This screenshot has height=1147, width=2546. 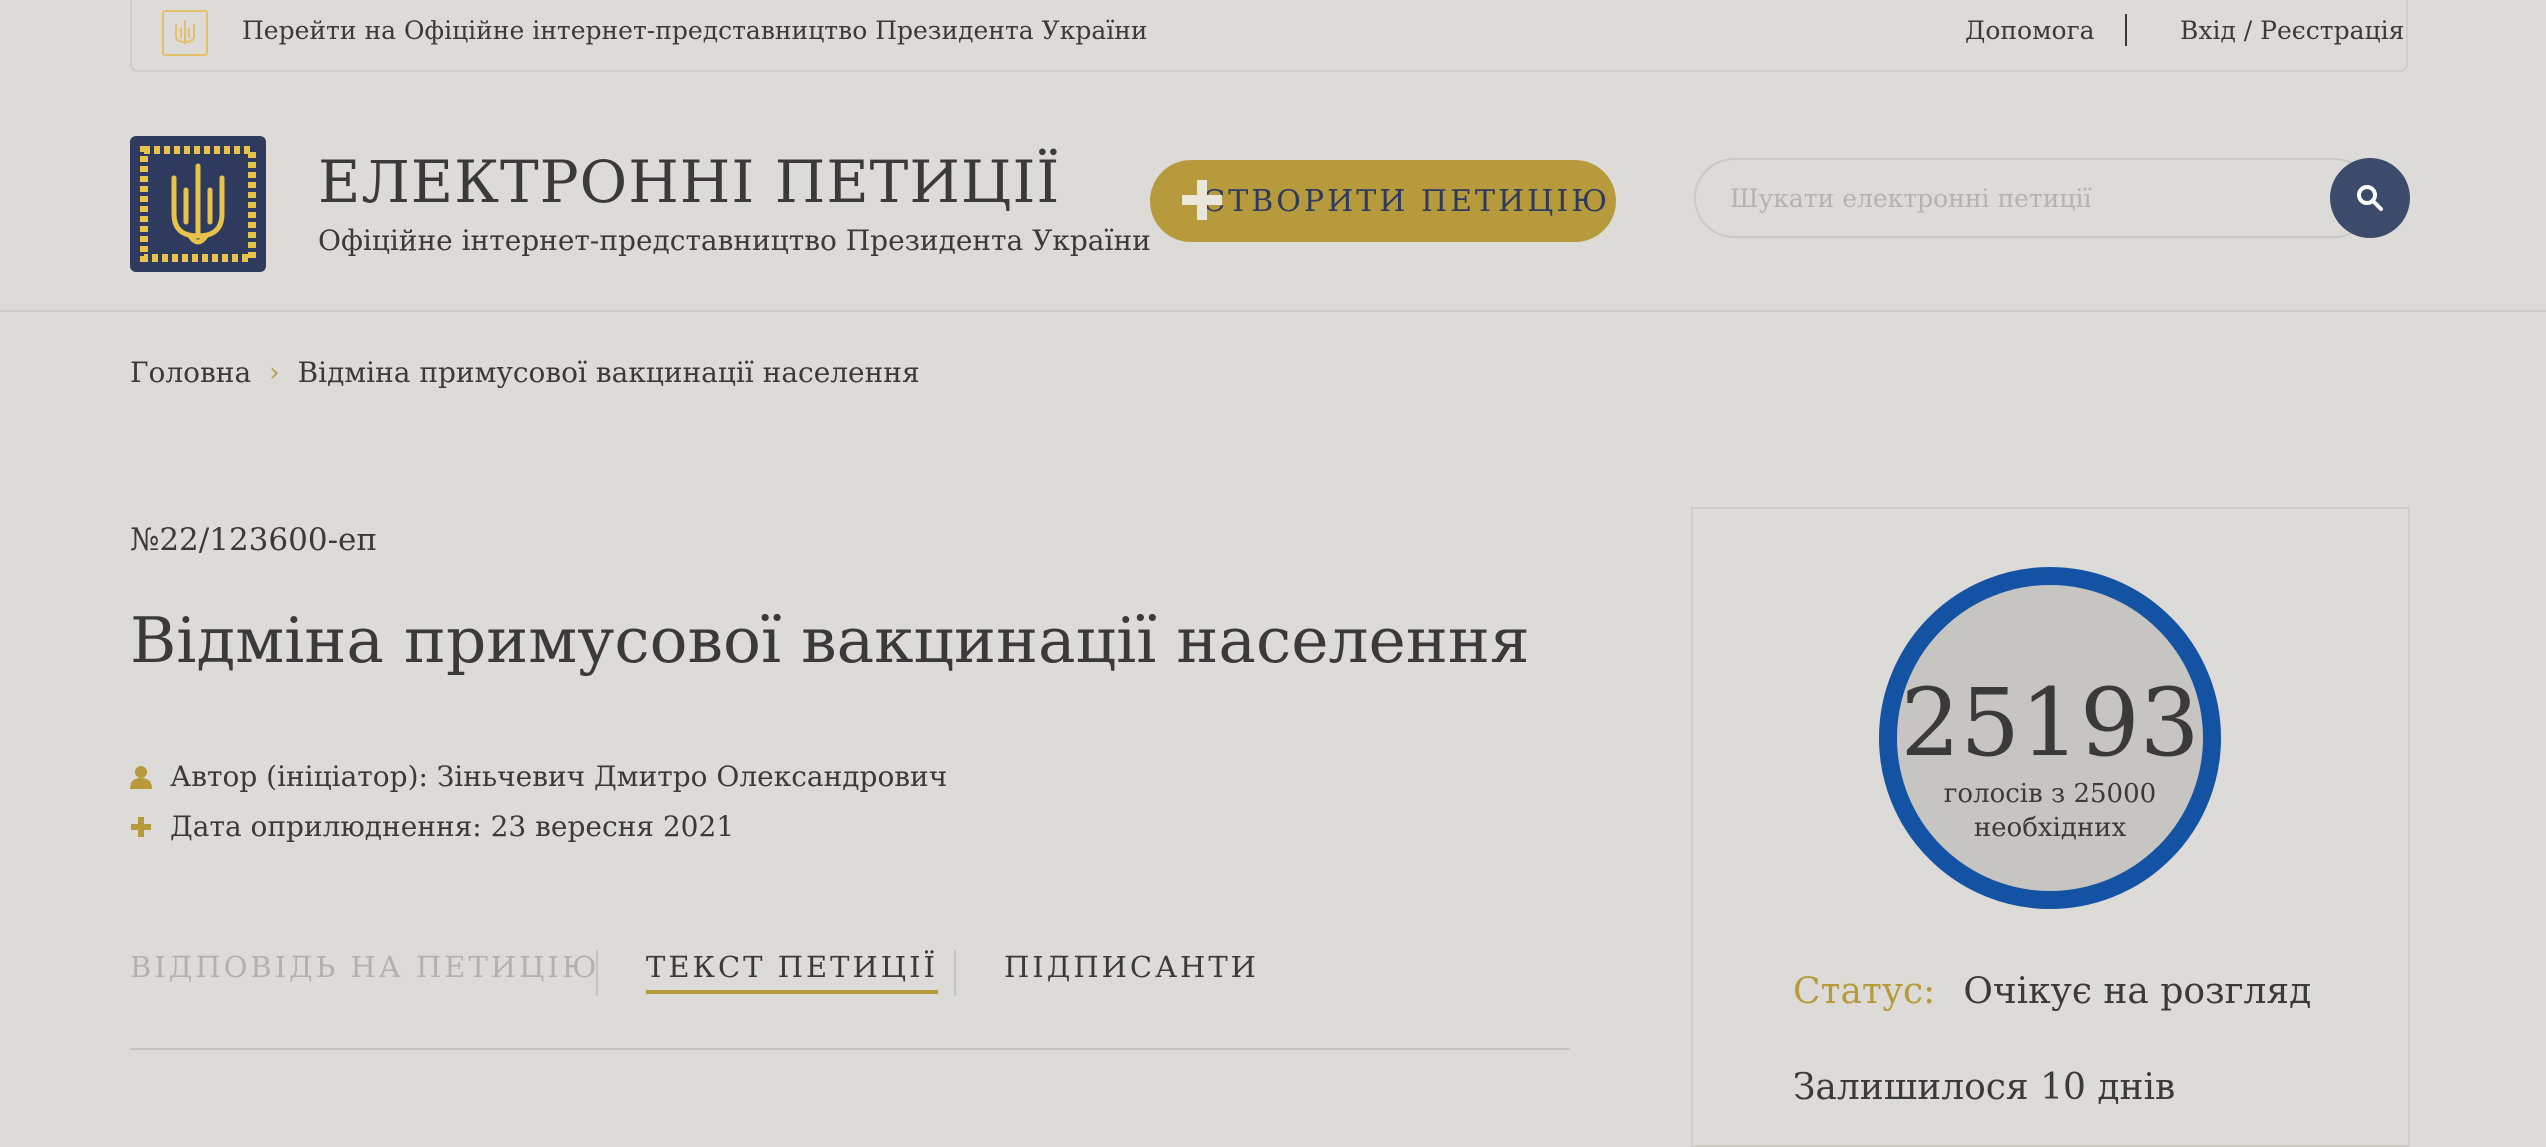 I want to click on plus-small-icon, so click(x=141, y=827).